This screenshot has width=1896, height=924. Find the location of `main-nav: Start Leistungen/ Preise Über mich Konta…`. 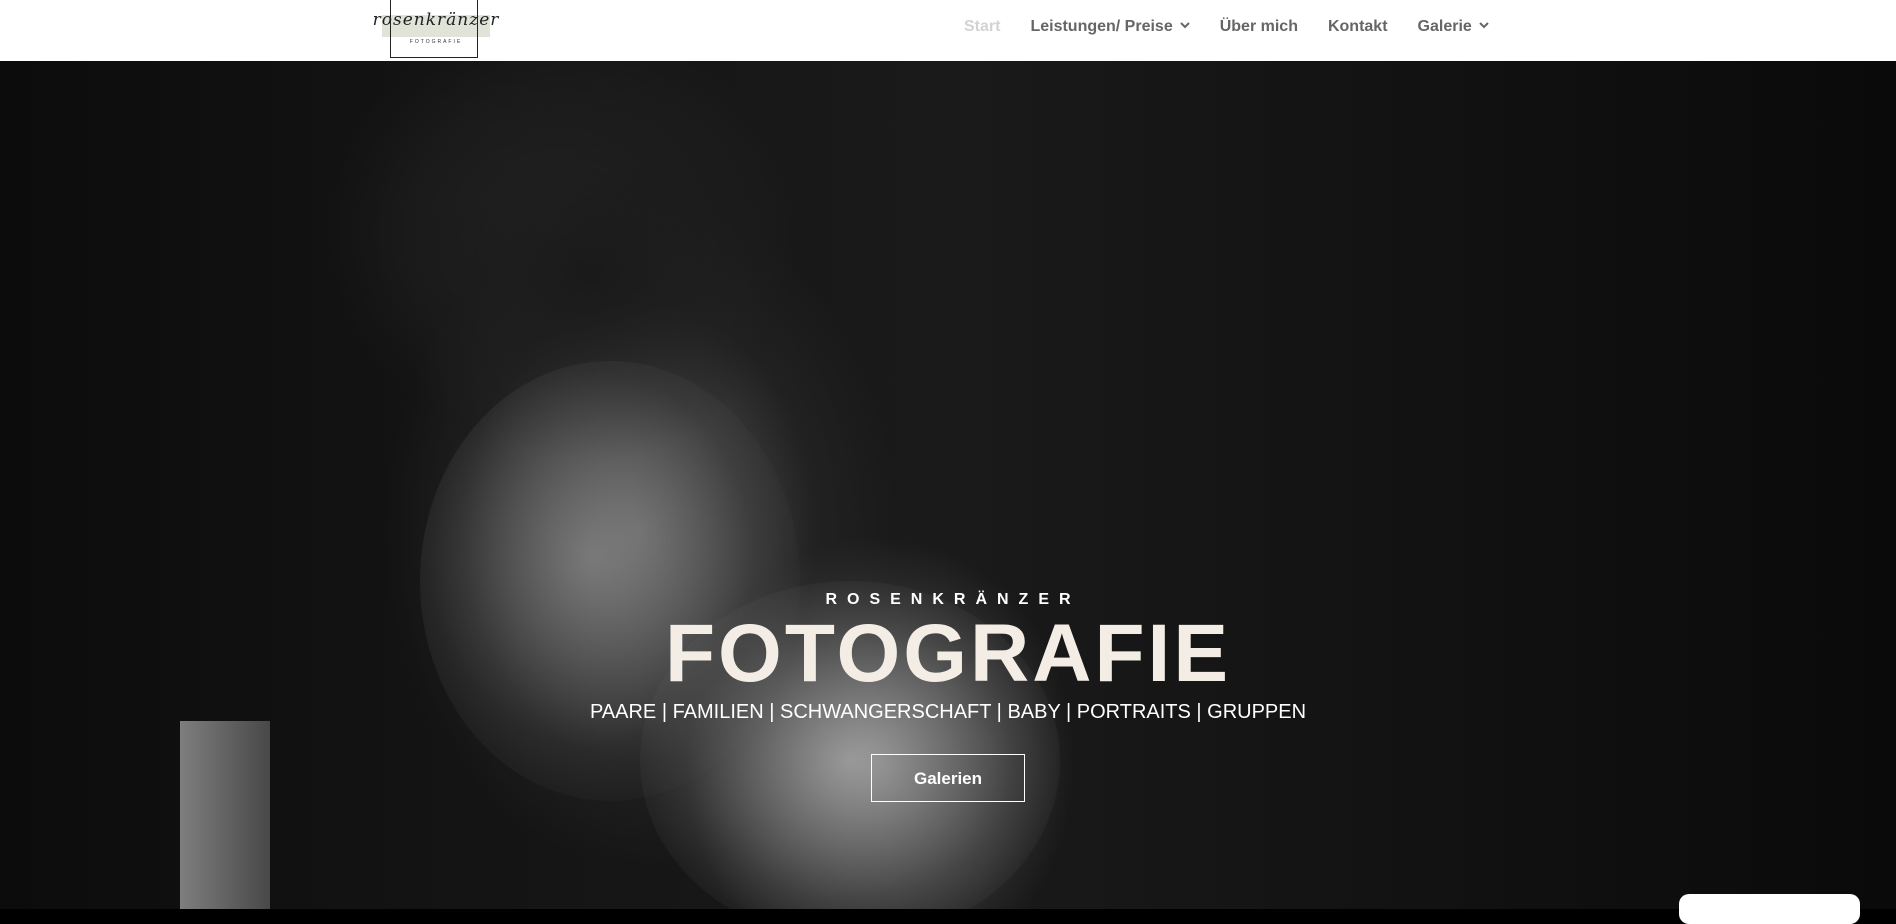

main-nav: Start Leistungen/ Preise Über mich Konta… is located at coordinates (1241, 27).